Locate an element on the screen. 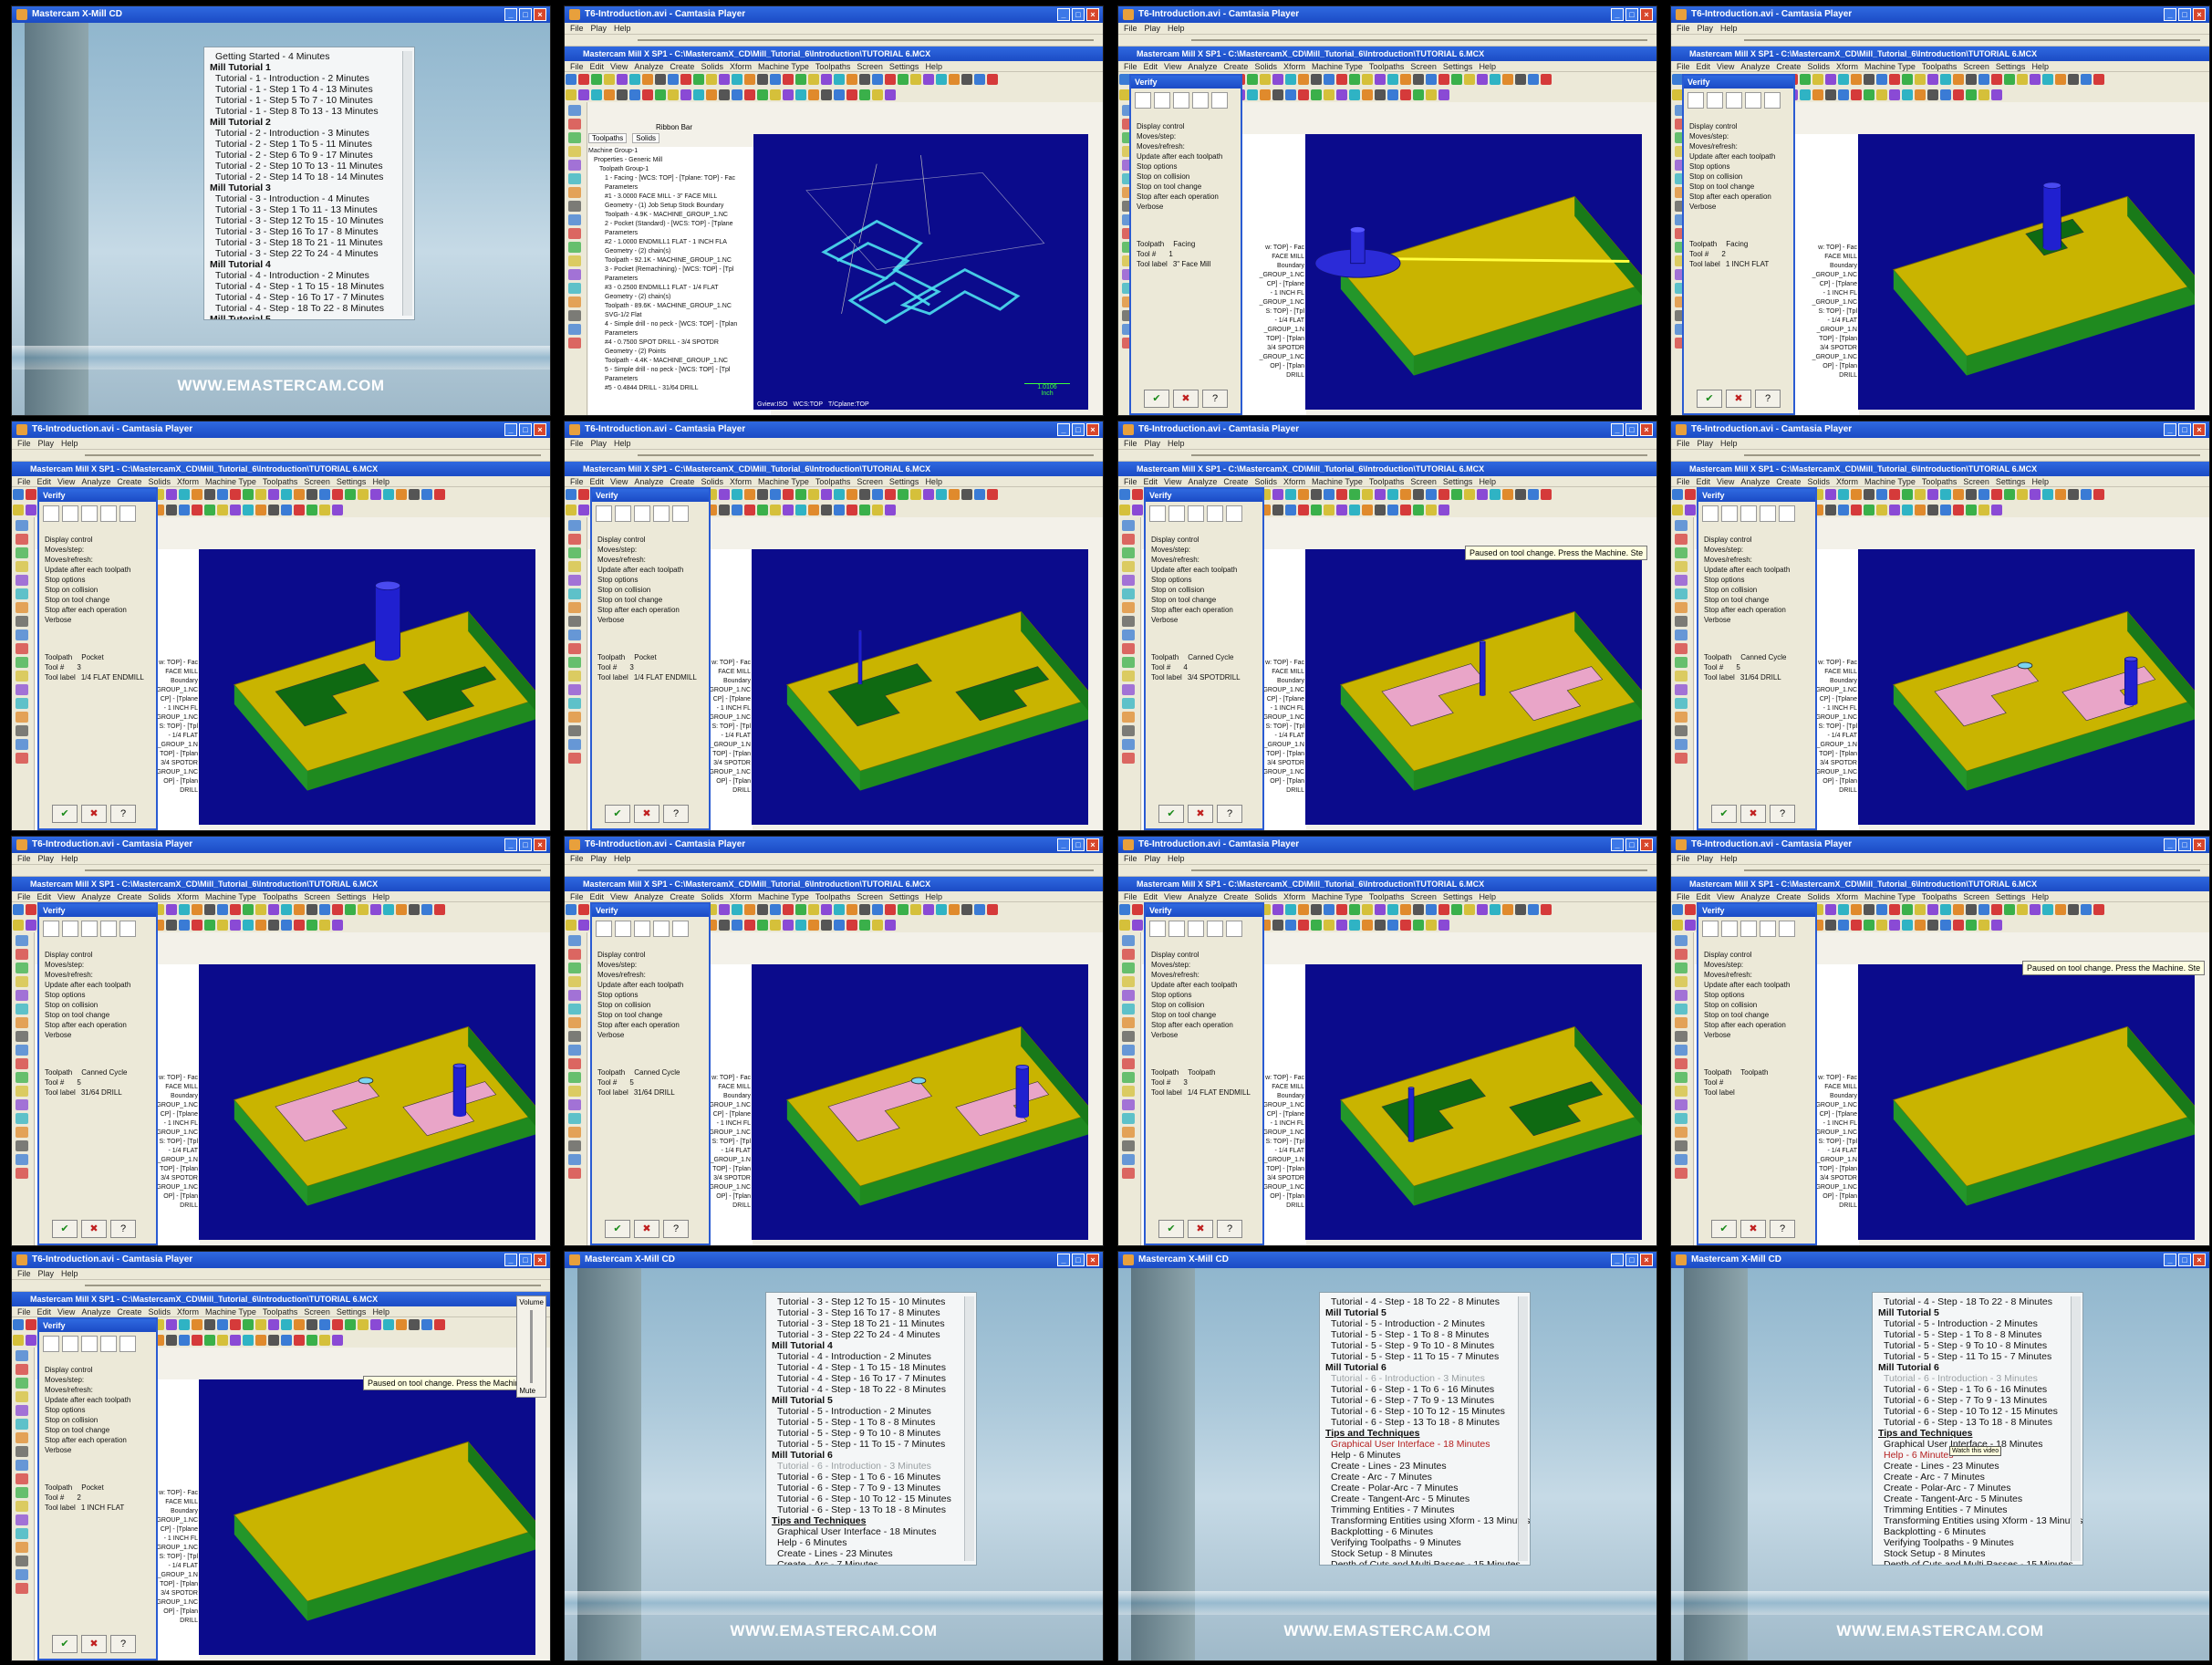 This screenshot has height=1665, width=2212. menu-create: Create is located at coordinates (1789, 482).